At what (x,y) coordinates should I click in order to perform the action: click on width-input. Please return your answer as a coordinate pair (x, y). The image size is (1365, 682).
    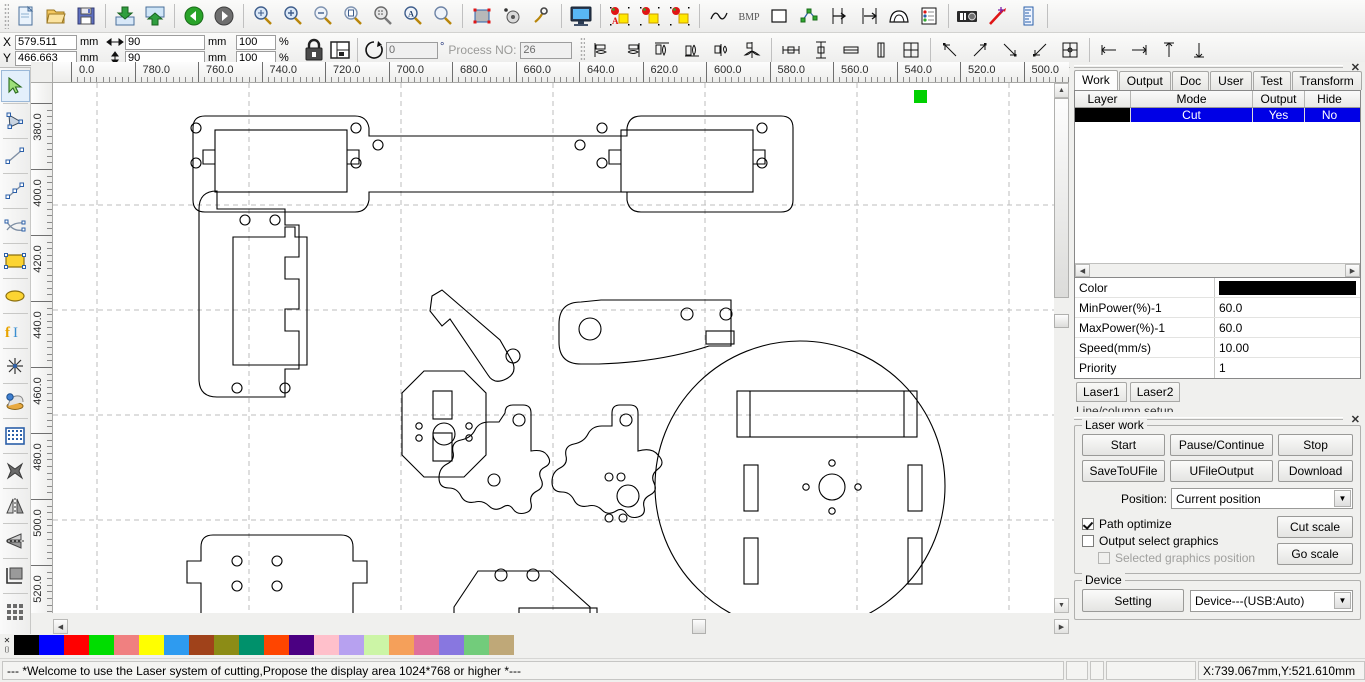
    Looking at the image, I should click on (165, 42).